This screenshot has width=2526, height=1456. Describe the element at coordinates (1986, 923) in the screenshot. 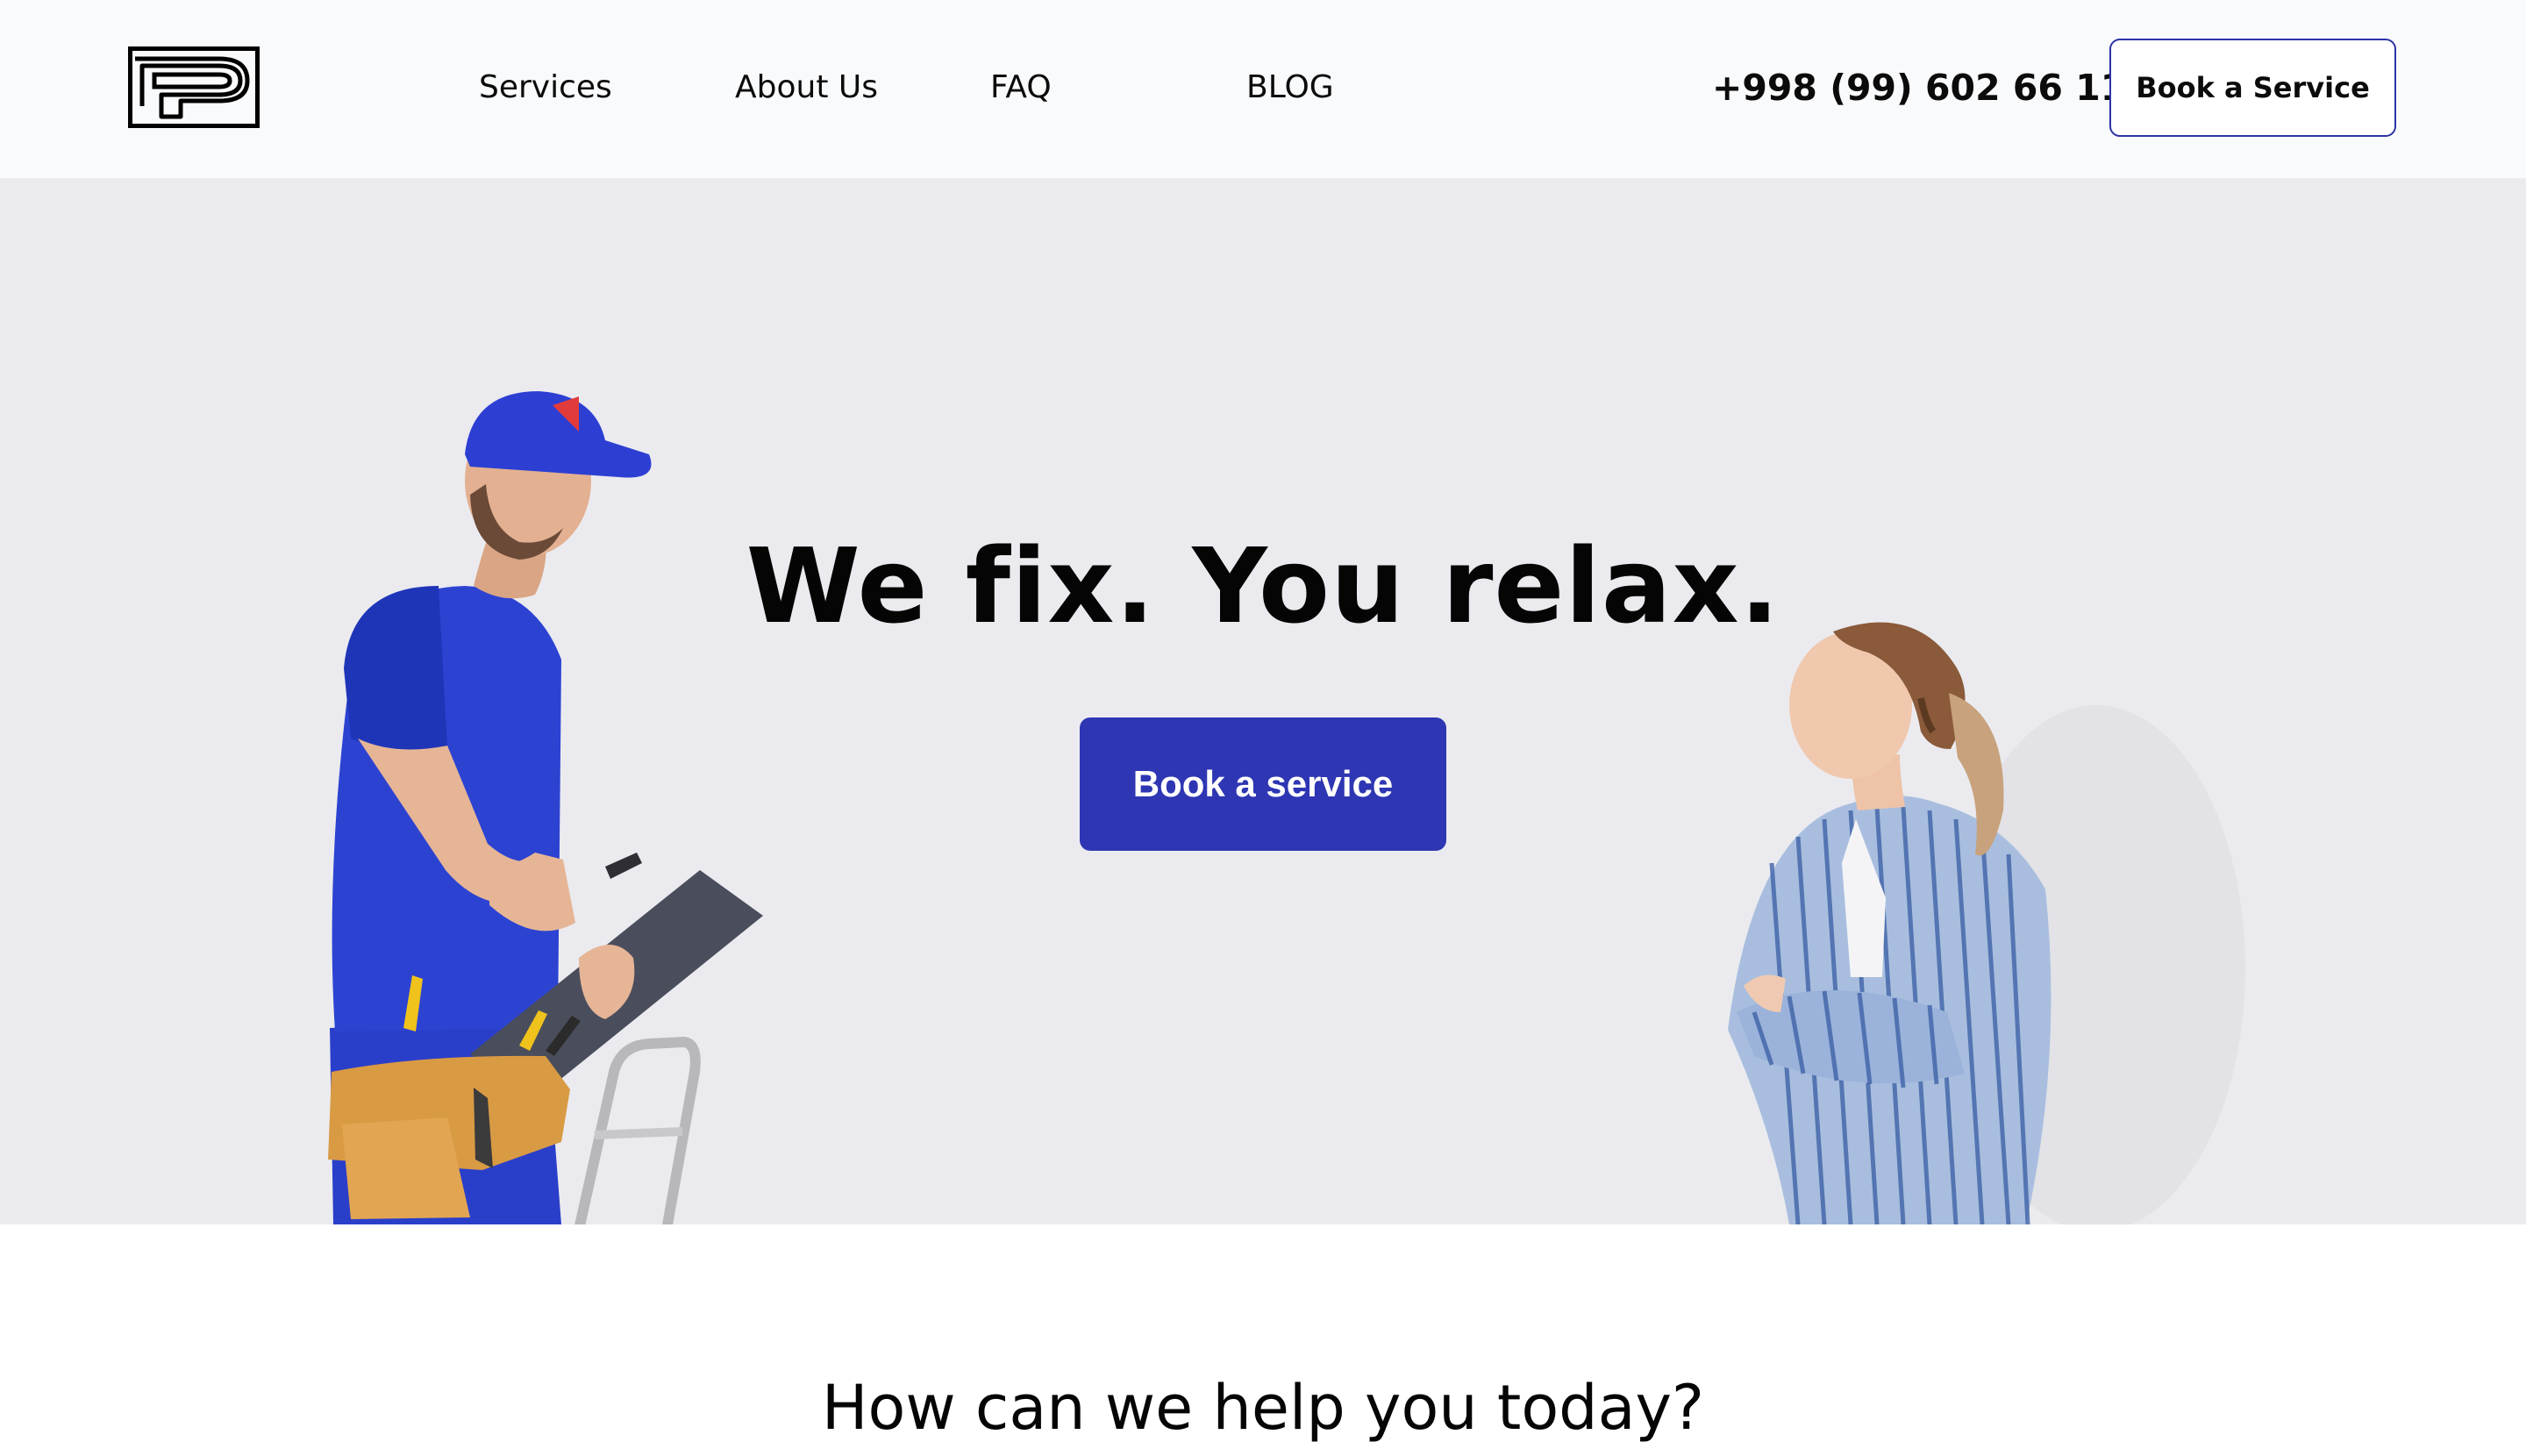

I see `woman-image` at that location.